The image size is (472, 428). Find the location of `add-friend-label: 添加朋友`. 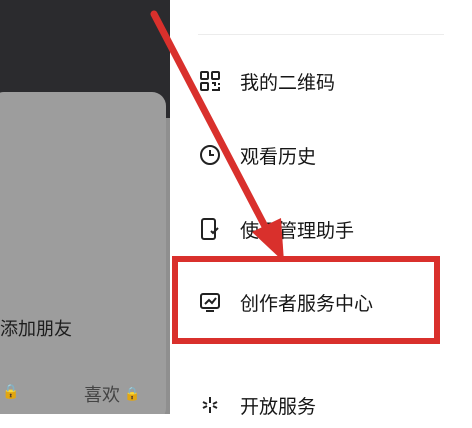

add-friend-label: 添加朋友 is located at coordinates (36, 329).